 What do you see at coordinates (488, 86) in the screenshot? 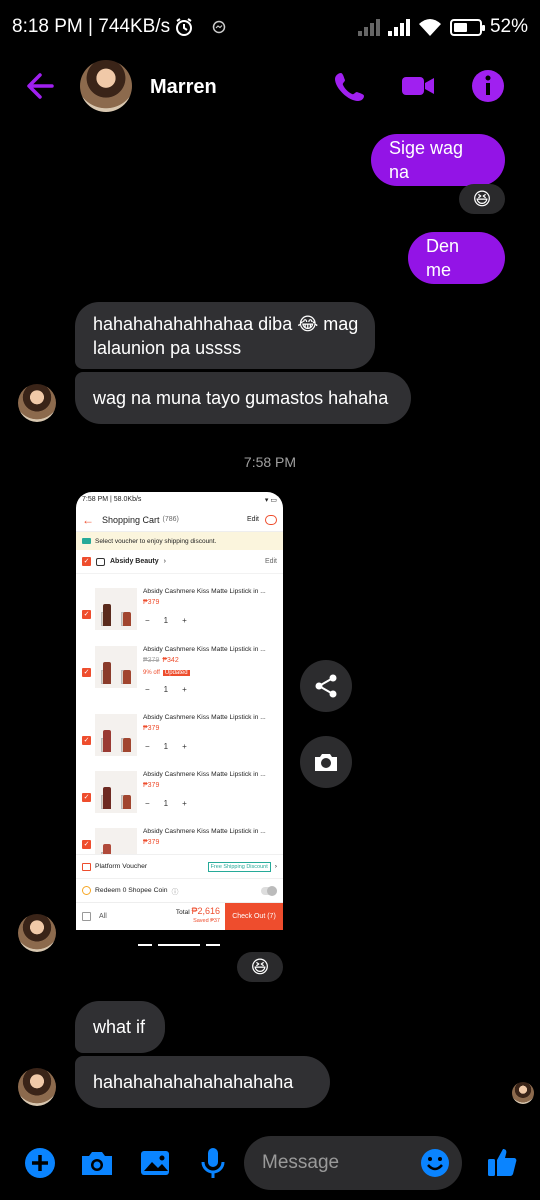
I see `info-icon` at bounding box center [488, 86].